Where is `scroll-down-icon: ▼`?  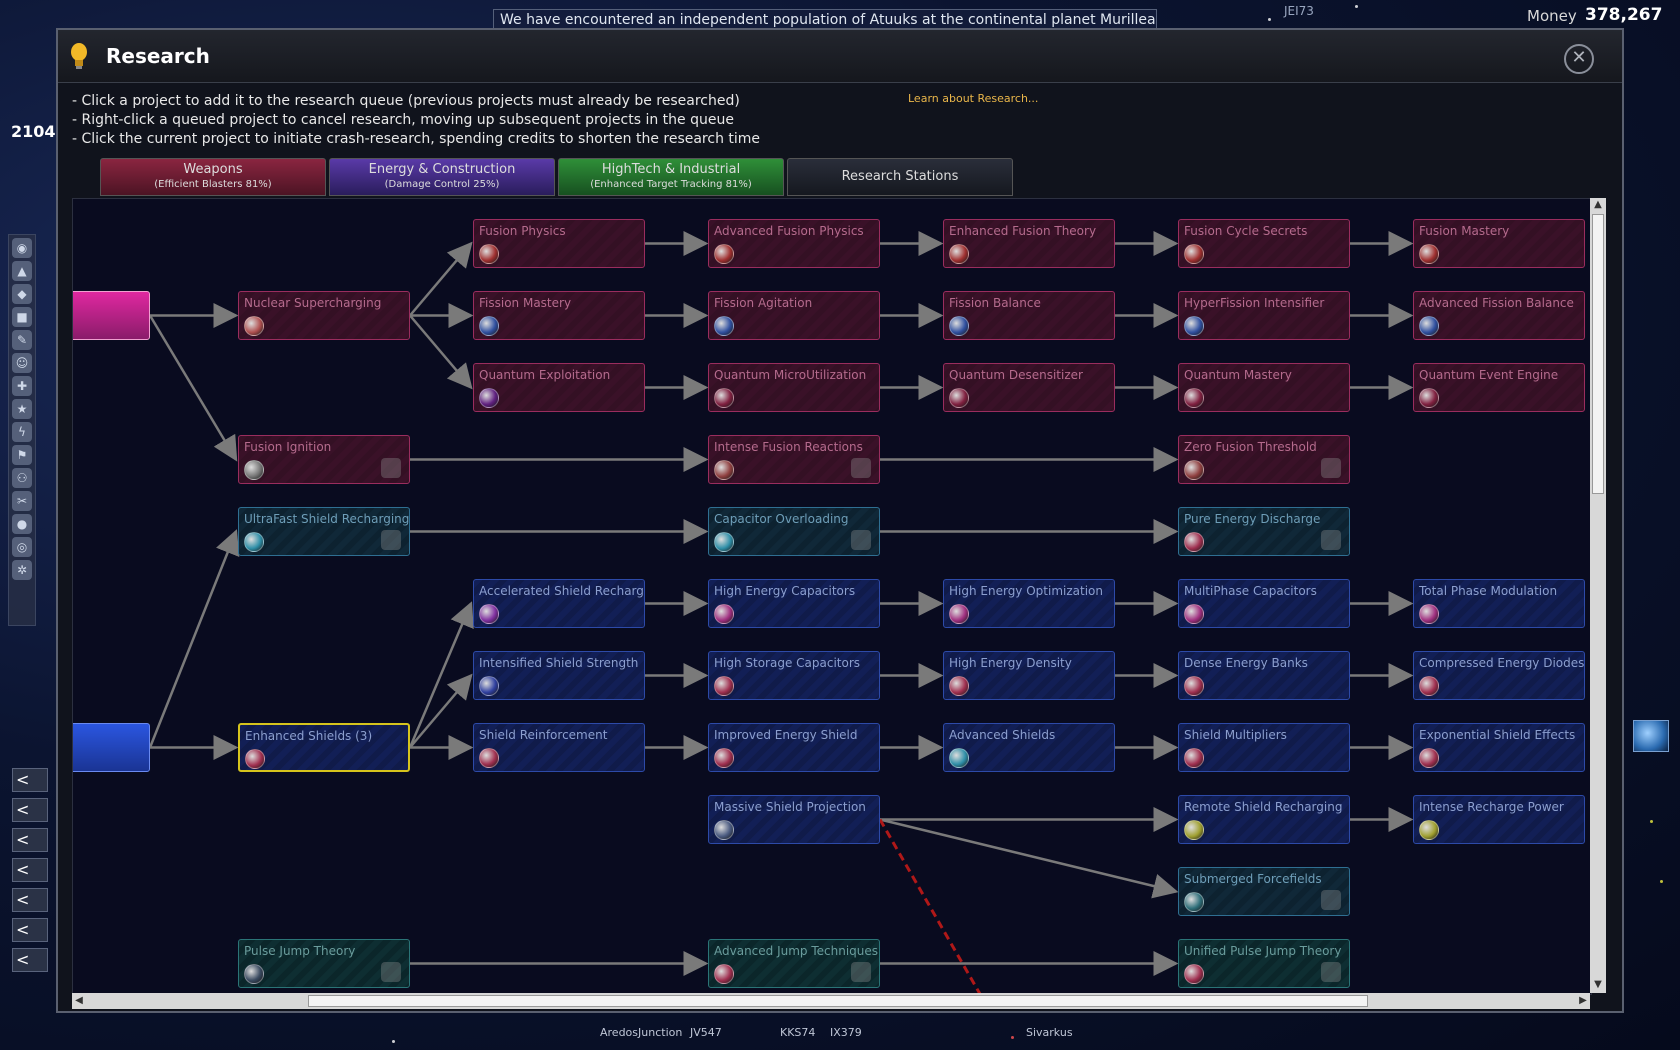 scroll-down-icon: ▼ is located at coordinates (1598, 985).